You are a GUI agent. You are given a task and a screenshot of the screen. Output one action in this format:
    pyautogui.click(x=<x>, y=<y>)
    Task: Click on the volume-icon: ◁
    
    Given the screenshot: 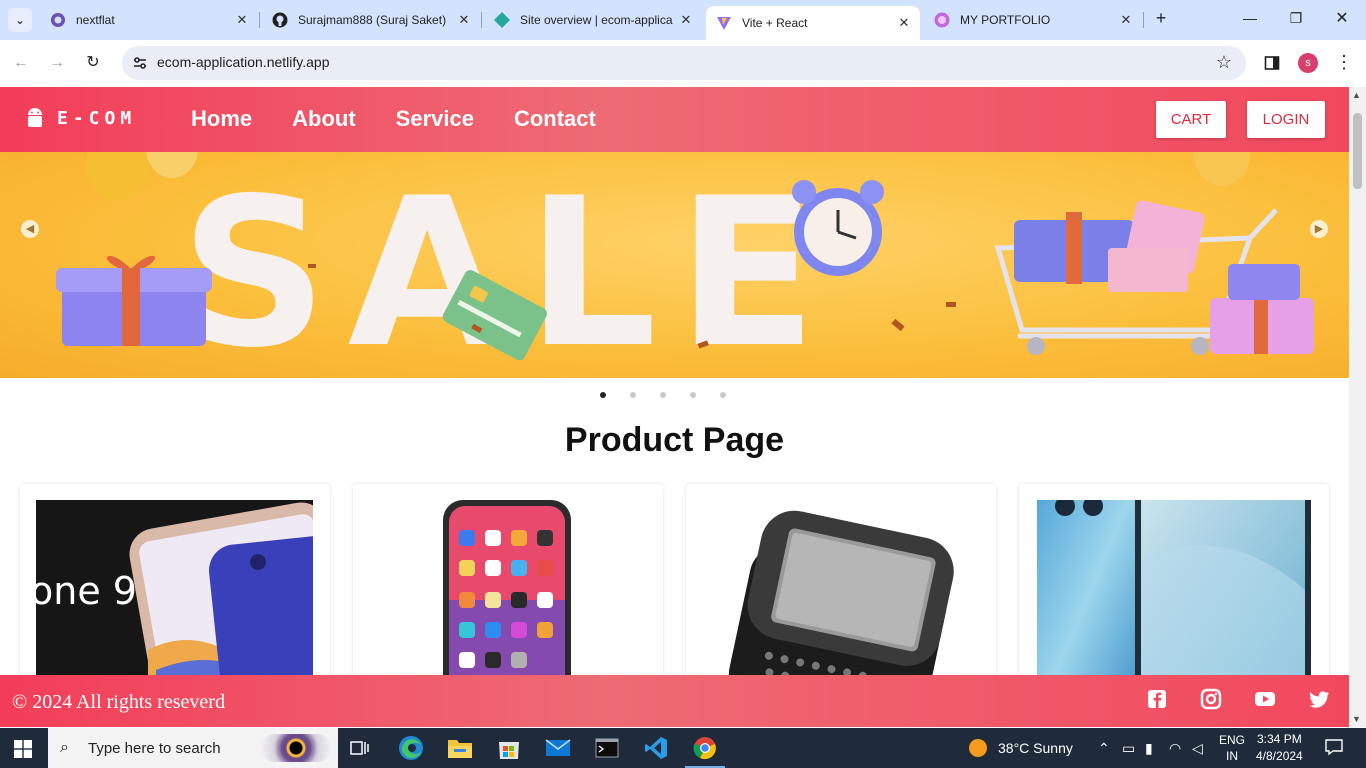 What is the action you would take?
    pyautogui.click(x=1197, y=748)
    